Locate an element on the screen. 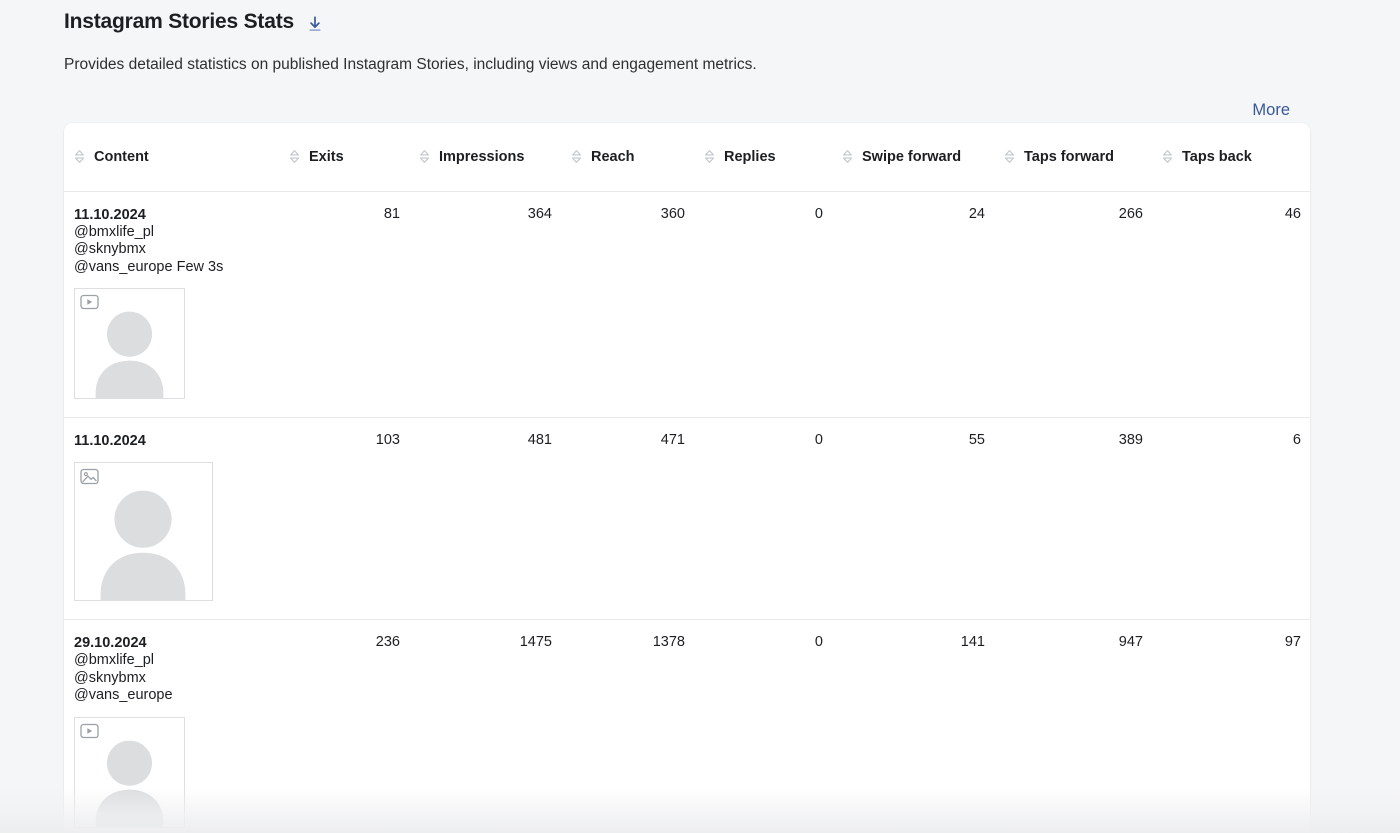 Image resolution: width=1400 pixels, height=833 pixels. column-header-label: Swipe forward is located at coordinates (912, 156).